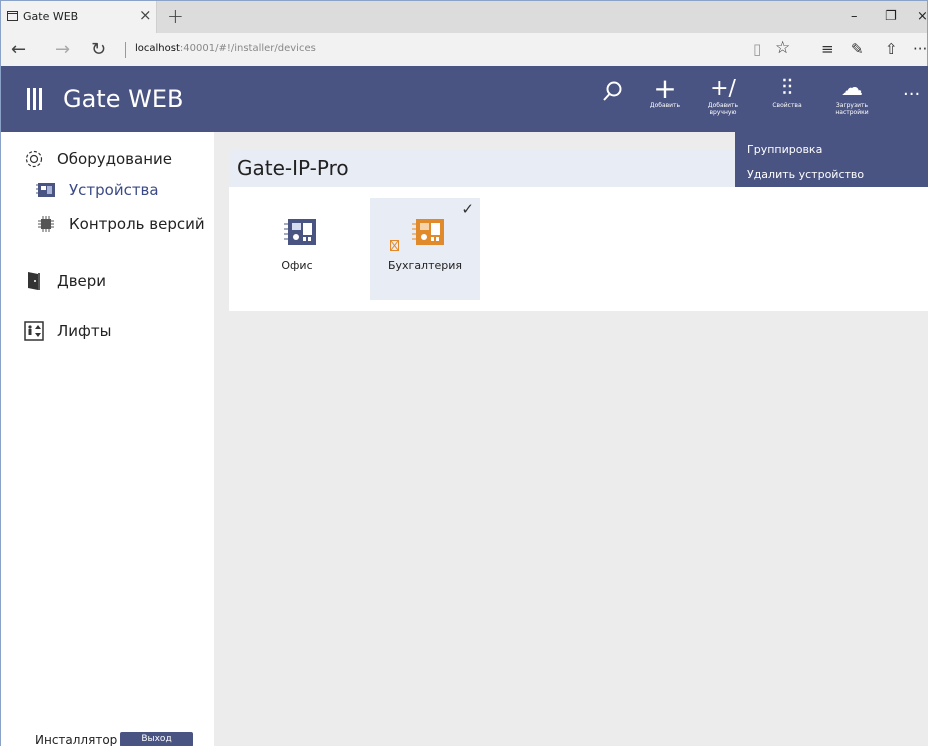  What do you see at coordinates (12, 16) in the screenshot?
I see `tab-page-icon` at bounding box center [12, 16].